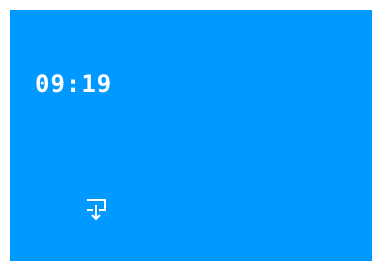 The image size is (382, 271). I want to click on download-button, so click(96, 210).